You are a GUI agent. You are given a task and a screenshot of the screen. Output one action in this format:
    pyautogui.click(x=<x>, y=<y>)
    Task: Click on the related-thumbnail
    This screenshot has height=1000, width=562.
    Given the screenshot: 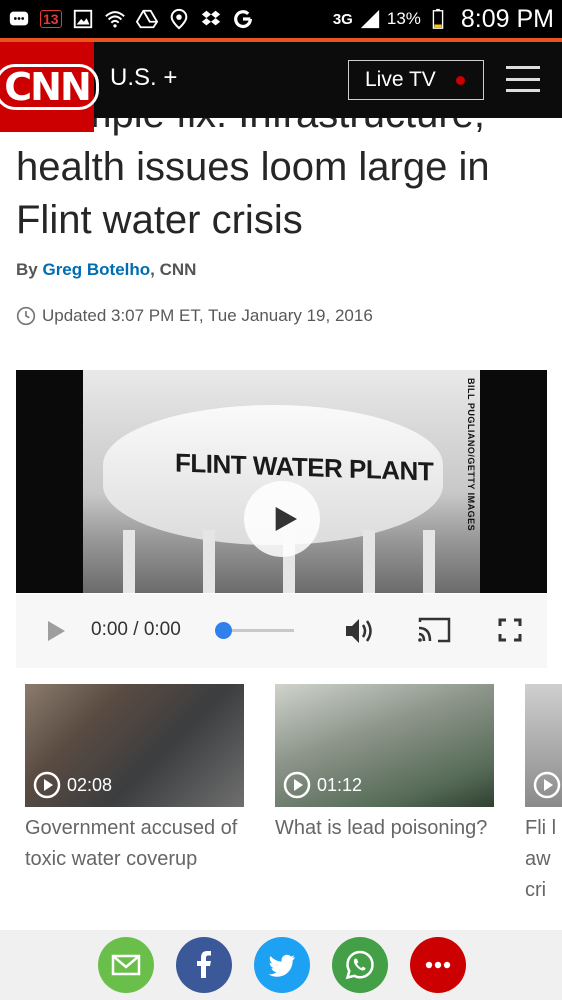 What is the action you would take?
    pyautogui.click(x=543, y=745)
    